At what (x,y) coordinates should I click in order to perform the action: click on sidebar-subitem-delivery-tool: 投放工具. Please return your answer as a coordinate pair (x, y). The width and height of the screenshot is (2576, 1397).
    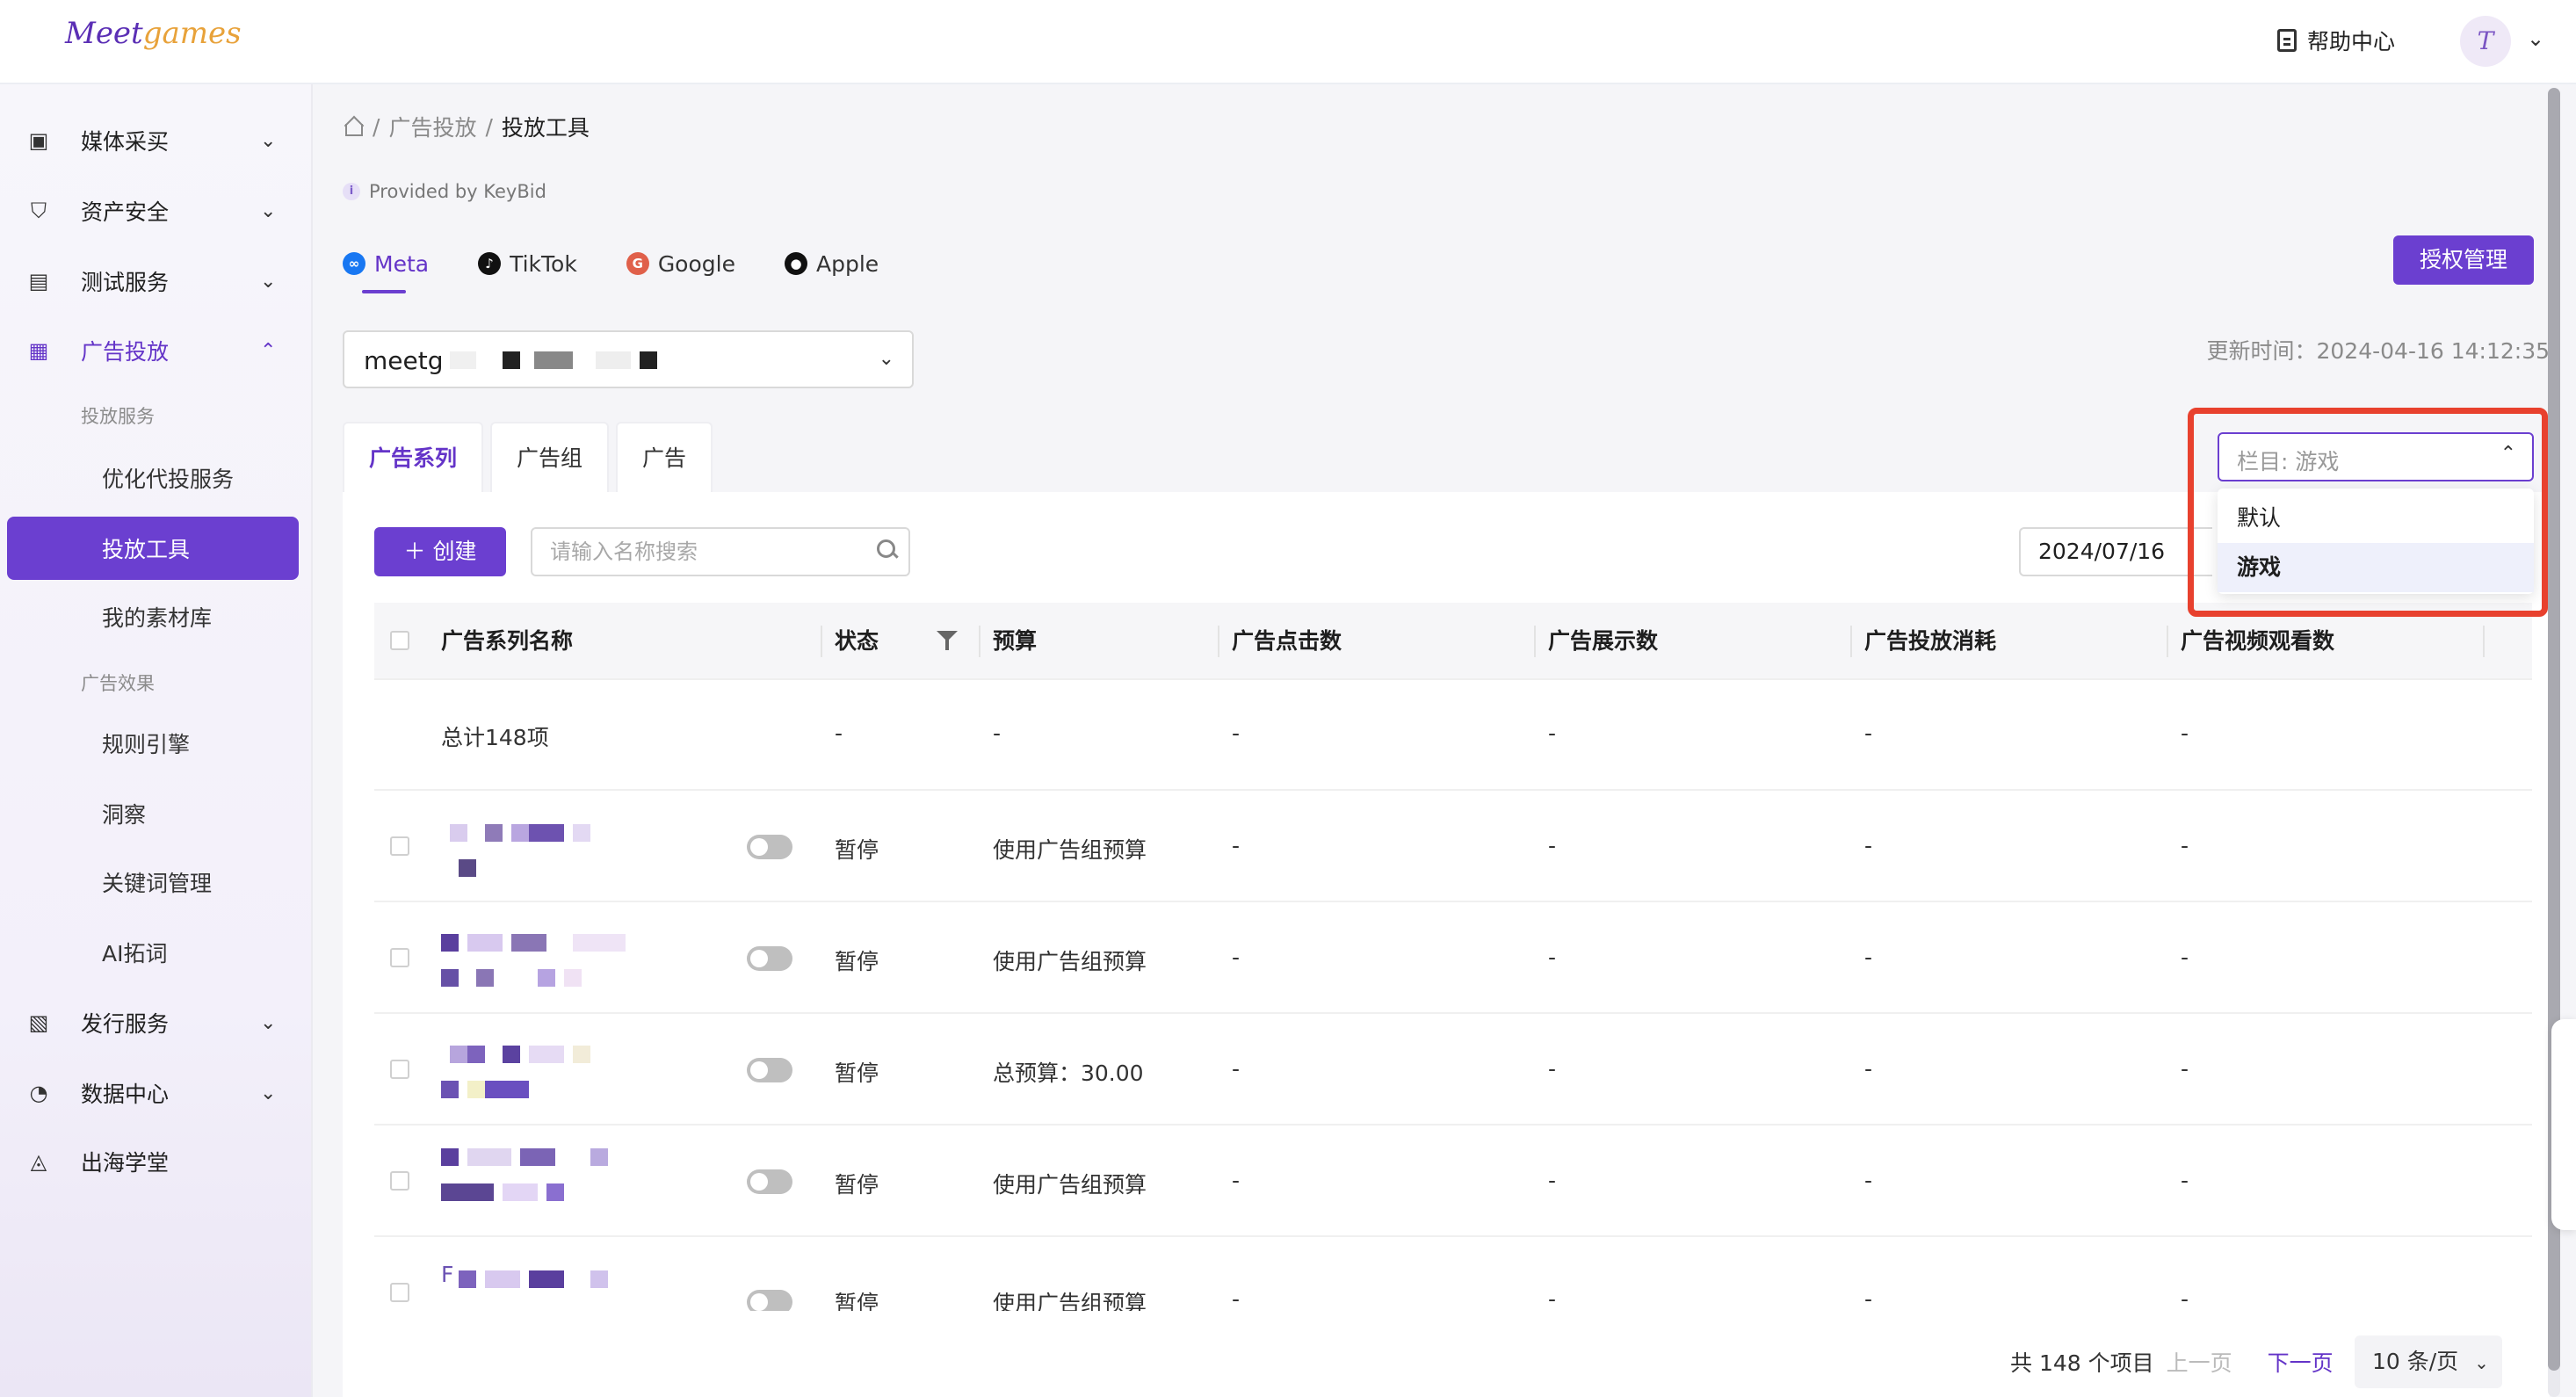
    Looking at the image, I should click on (153, 548).